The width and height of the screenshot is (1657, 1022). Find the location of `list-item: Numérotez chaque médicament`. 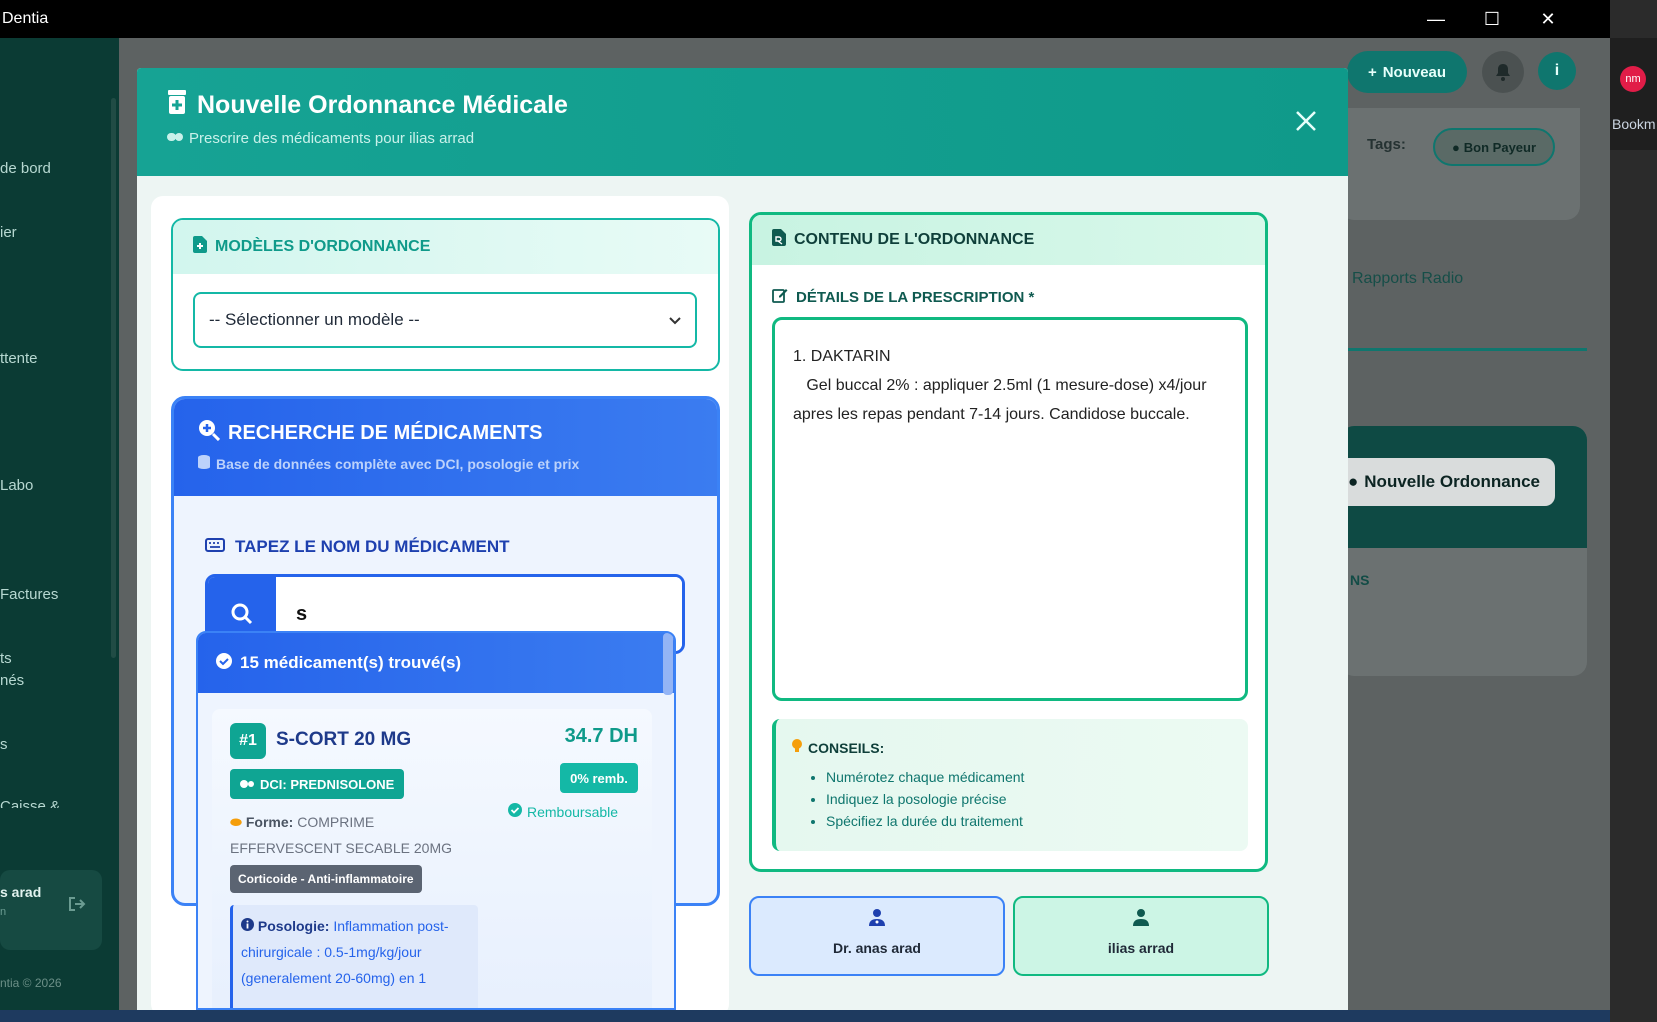

list-item: Numérotez chaque médicament is located at coordinates (1029, 777).